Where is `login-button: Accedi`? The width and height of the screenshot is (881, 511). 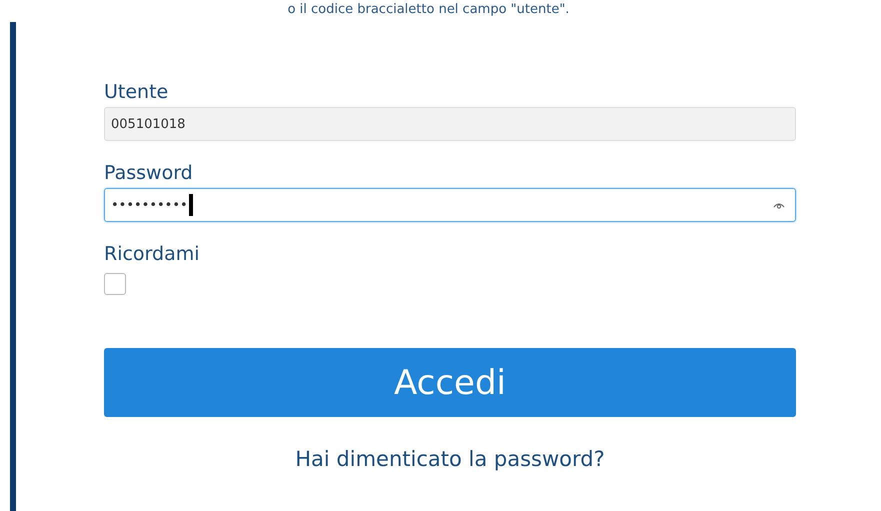 login-button: Accedi is located at coordinates (450, 382).